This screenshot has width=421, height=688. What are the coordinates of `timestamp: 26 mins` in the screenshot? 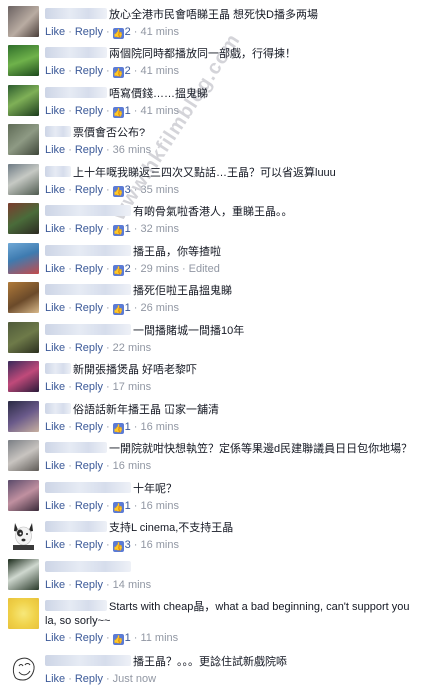 It's located at (159, 308).